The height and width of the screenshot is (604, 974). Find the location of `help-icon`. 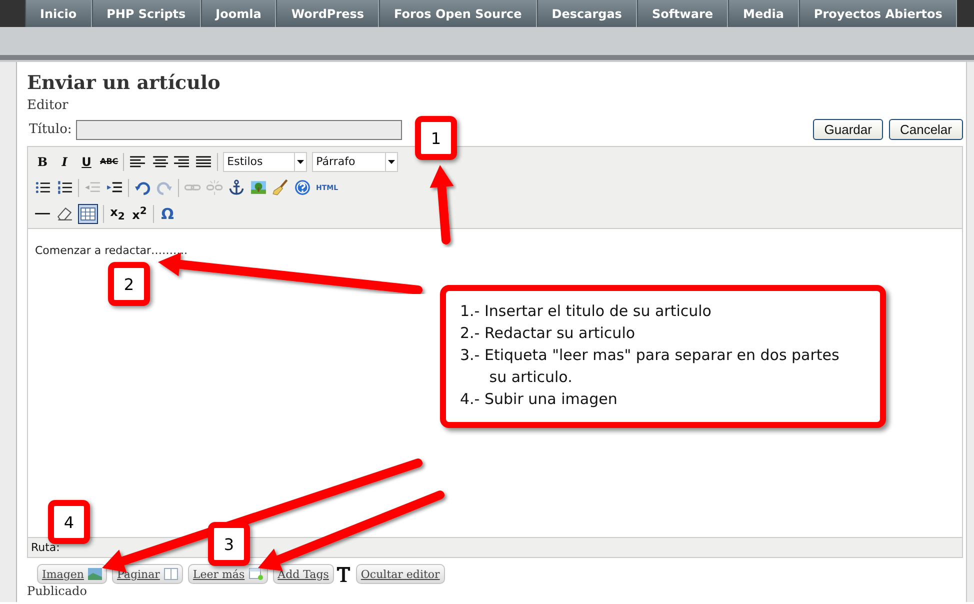

help-icon is located at coordinates (302, 187).